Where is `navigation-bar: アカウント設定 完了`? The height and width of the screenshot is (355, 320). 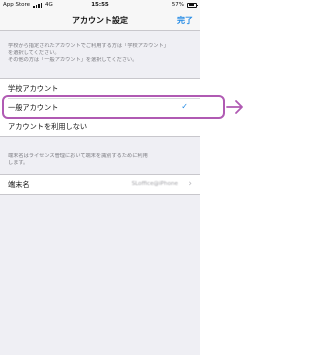 navigation-bar: アカウント設定 完了 is located at coordinates (100, 20).